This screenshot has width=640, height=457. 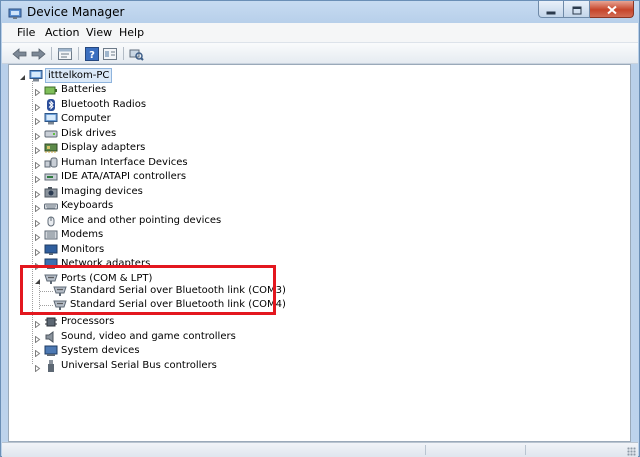 What do you see at coordinates (100, 350) in the screenshot?
I see `tree-category-label: System devices` at bounding box center [100, 350].